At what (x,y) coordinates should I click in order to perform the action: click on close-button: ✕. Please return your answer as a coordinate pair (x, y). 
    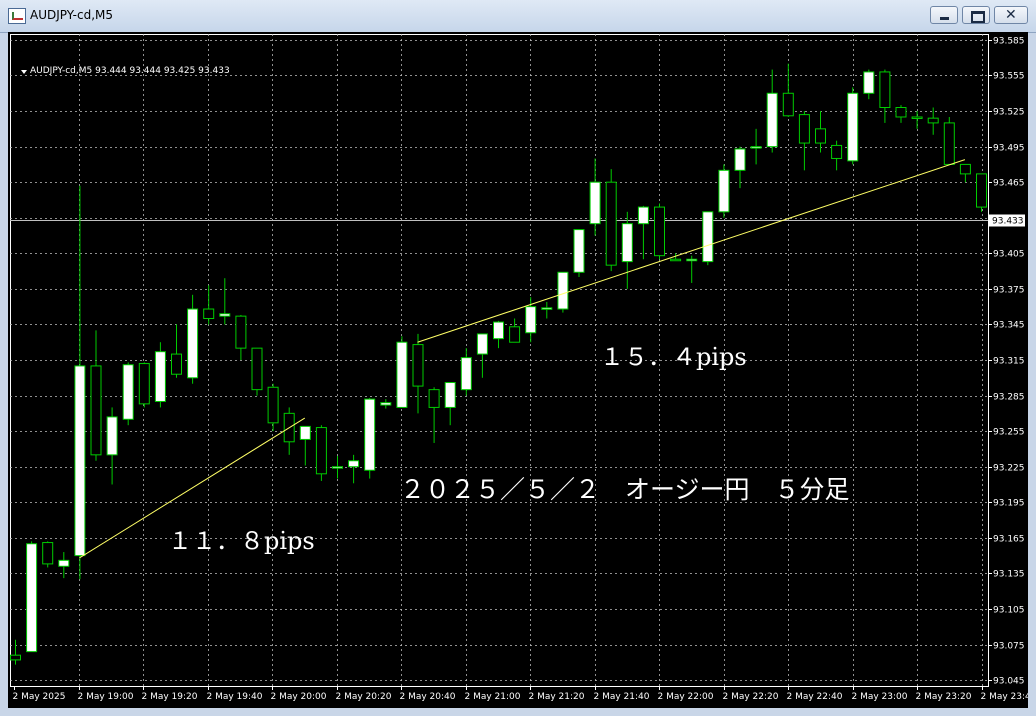
    Looking at the image, I should click on (1011, 15).